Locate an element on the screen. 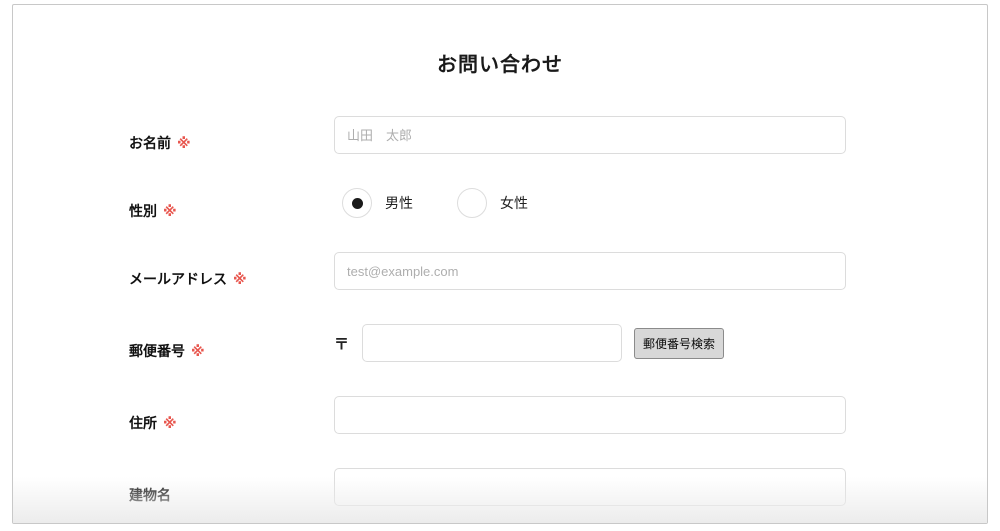 Image resolution: width=1000 pixels, height=531 pixels. page-title: お問い合わせ is located at coordinates (500, 65).